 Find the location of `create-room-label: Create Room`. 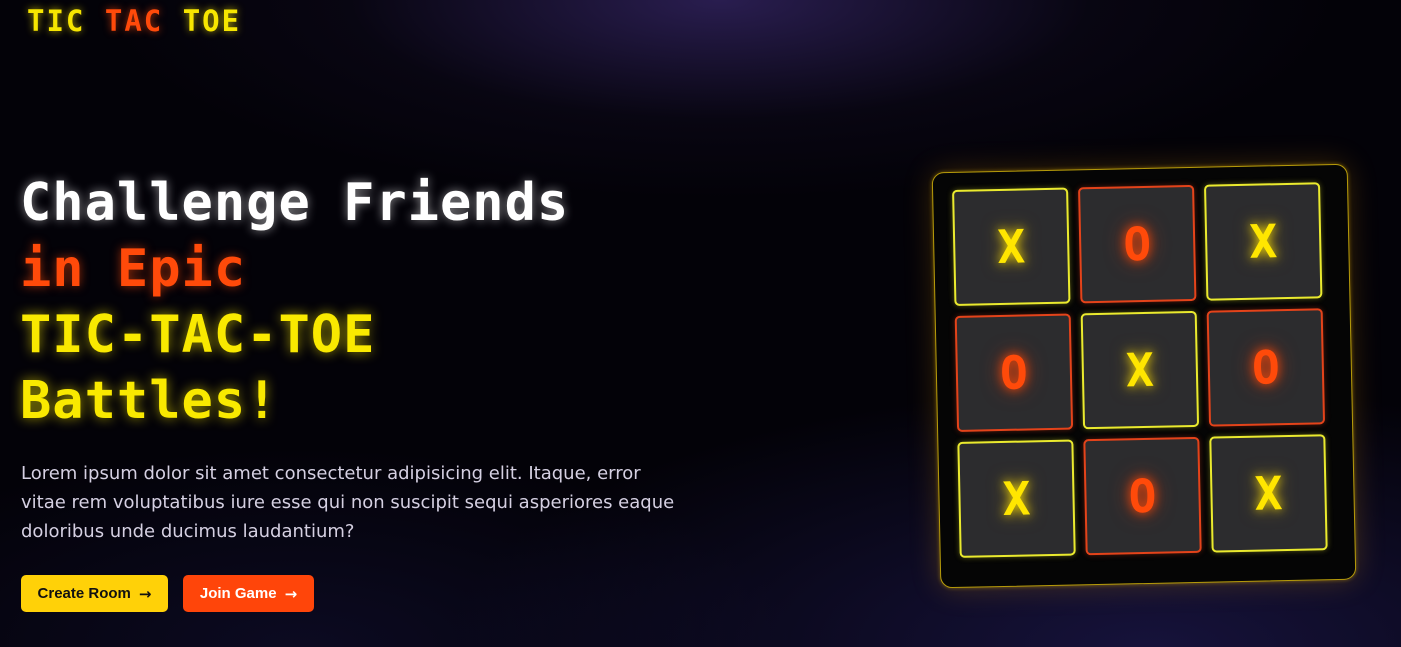

create-room-label: Create Room is located at coordinates (84, 593).